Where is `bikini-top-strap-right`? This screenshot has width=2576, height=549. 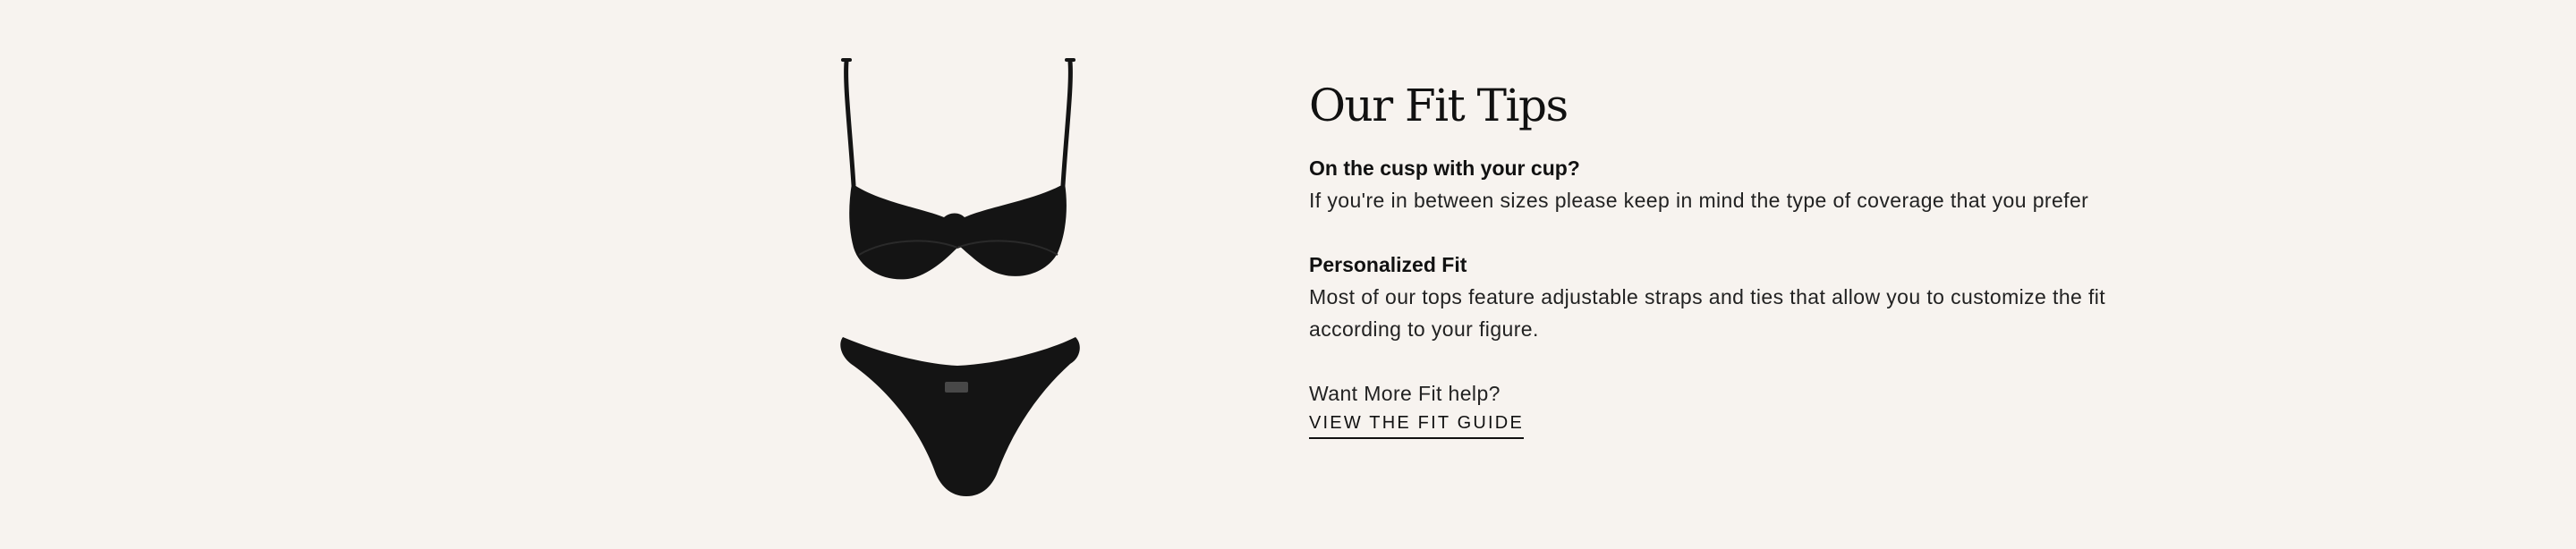 bikini-top-strap-right is located at coordinates (1066, 123).